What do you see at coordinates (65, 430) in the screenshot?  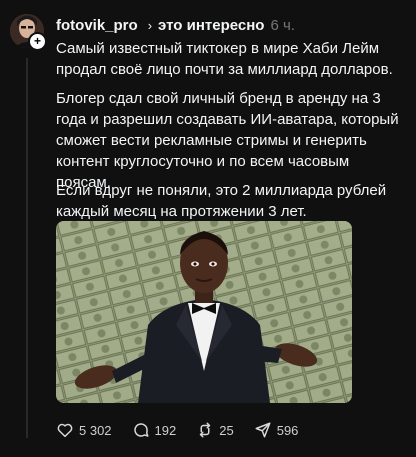 I see `heart-icon` at bounding box center [65, 430].